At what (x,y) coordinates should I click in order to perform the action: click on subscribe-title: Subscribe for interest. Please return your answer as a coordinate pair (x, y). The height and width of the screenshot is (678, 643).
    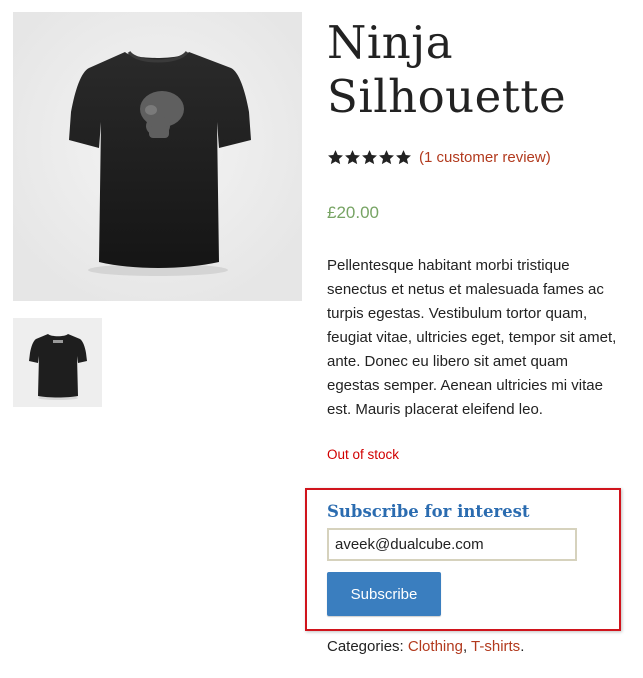
    Looking at the image, I should click on (428, 511).